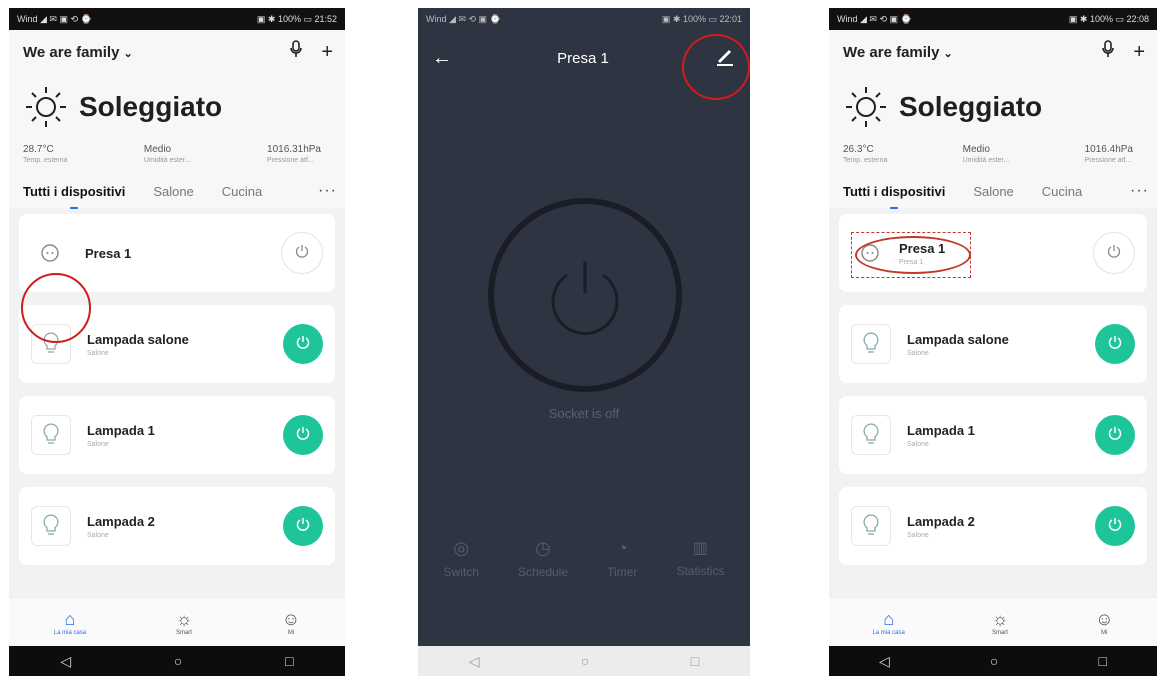 This screenshot has width=1157, height=681. What do you see at coordinates (725, 58) in the screenshot?
I see `pencil-icon` at bounding box center [725, 58].